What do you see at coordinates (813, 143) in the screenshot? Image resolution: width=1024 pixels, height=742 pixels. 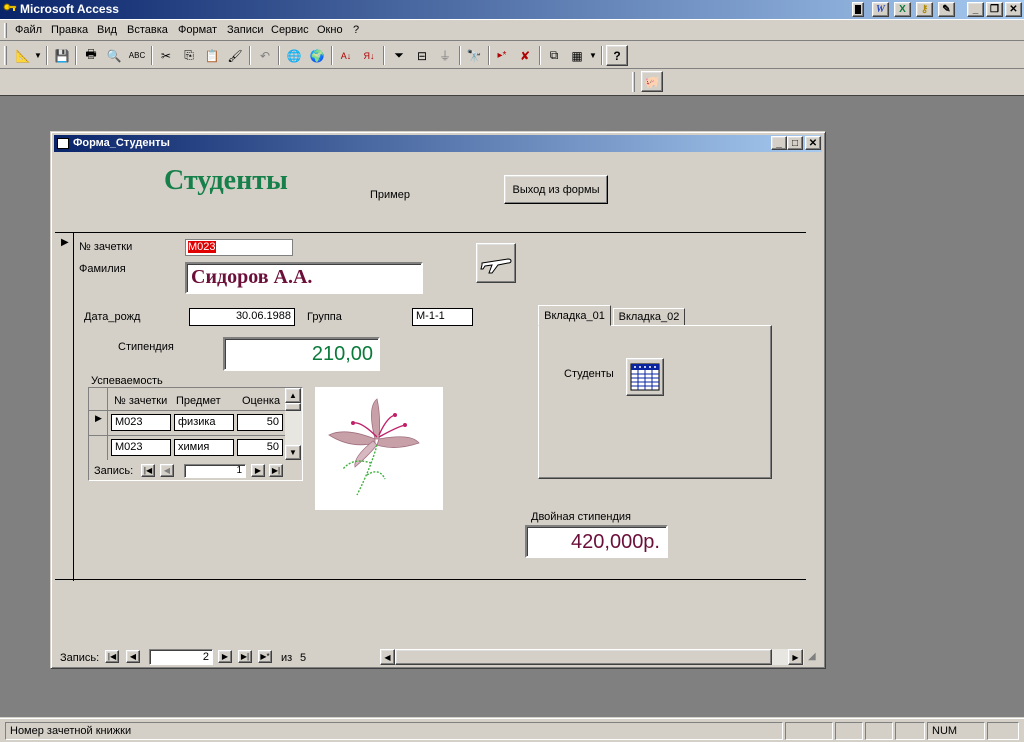 I see `form-close-button: ✕` at bounding box center [813, 143].